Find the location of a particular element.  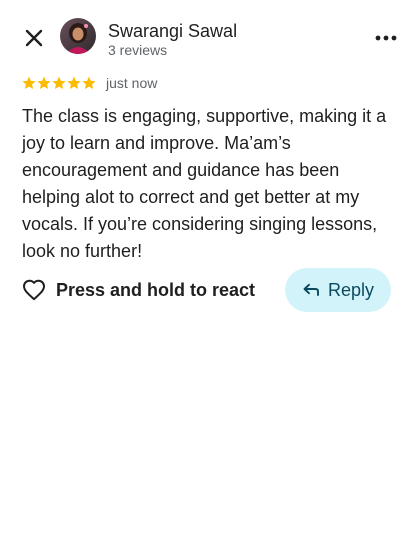

star-rating is located at coordinates (59, 83).